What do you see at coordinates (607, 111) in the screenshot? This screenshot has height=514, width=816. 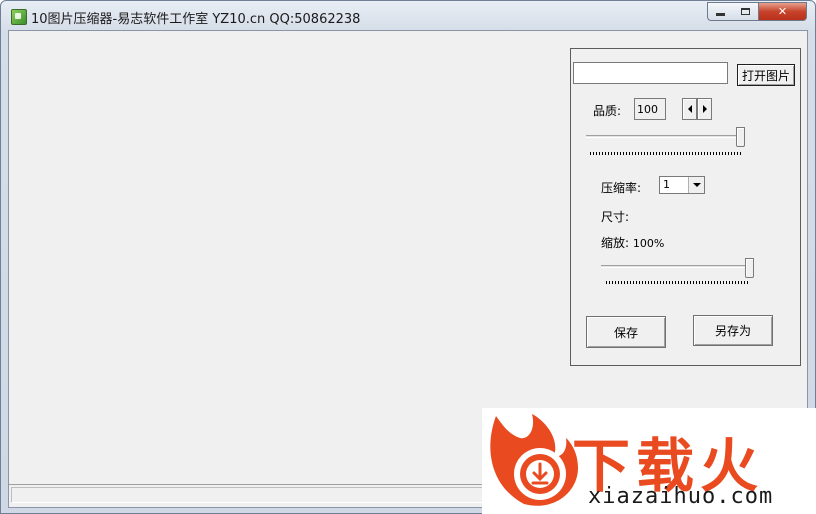 I see `quality-label: 品质:` at bounding box center [607, 111].